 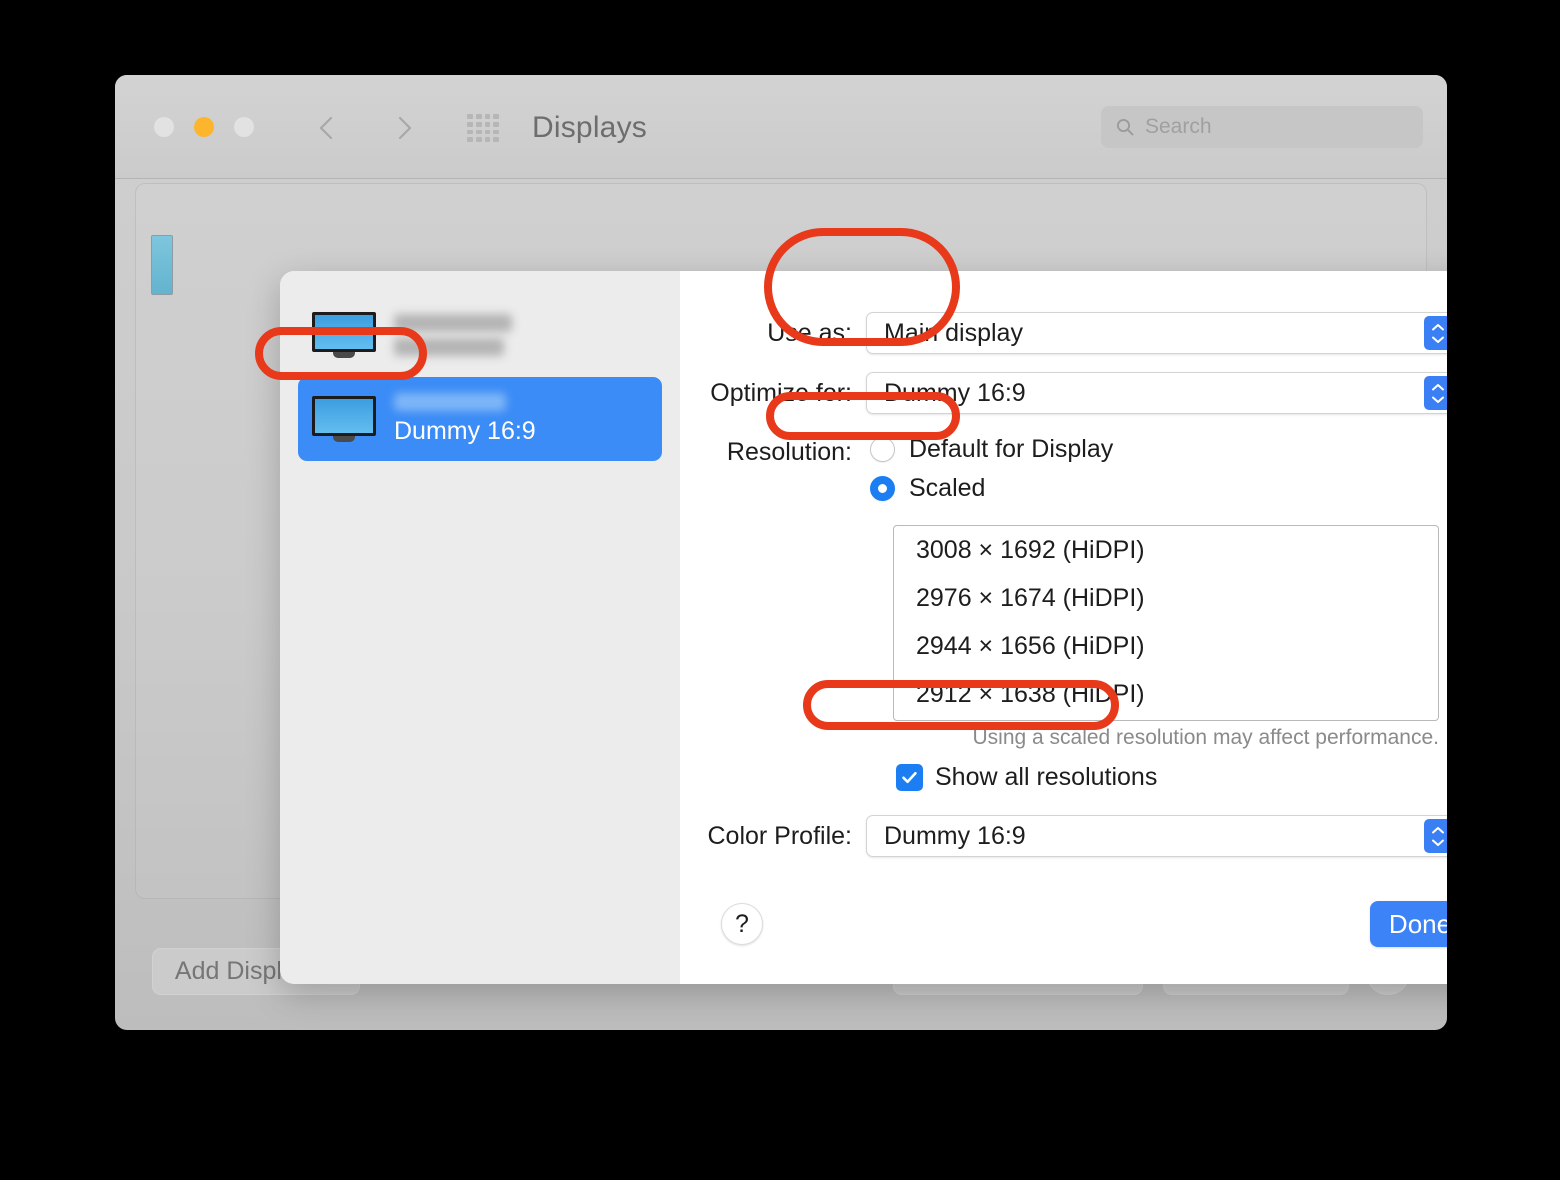 What do you see at coordinates (327, 128) in the screenshot?
I see `chevron-left-icon` at bounding box center [327, 128].